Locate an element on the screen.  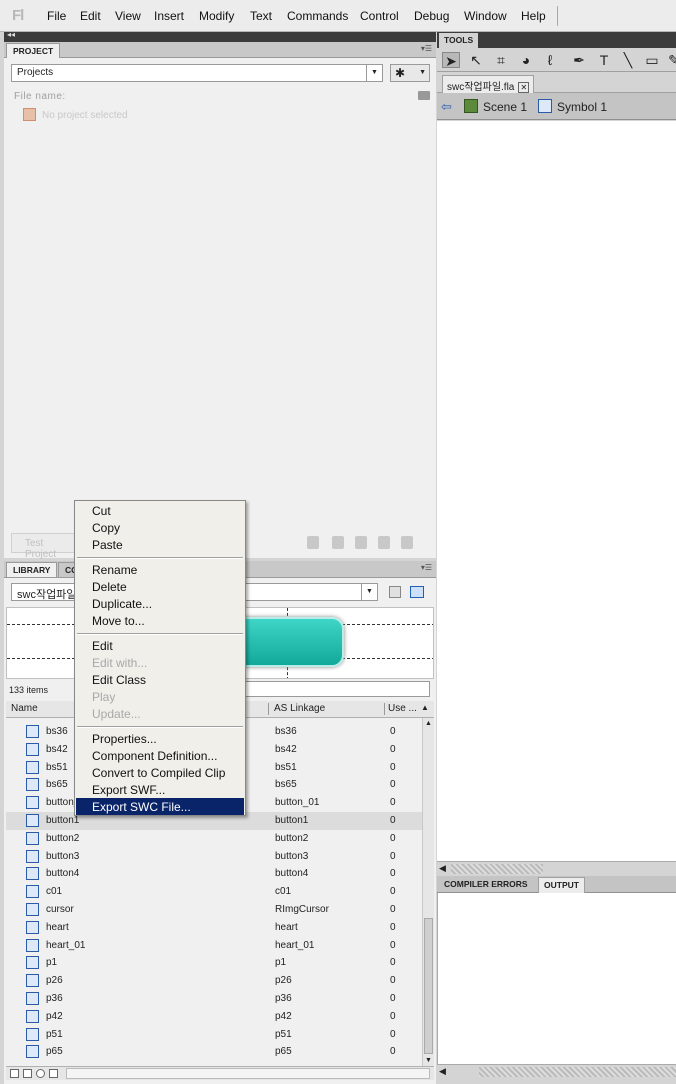
new-file-icon is located at coordinates (313, 542).